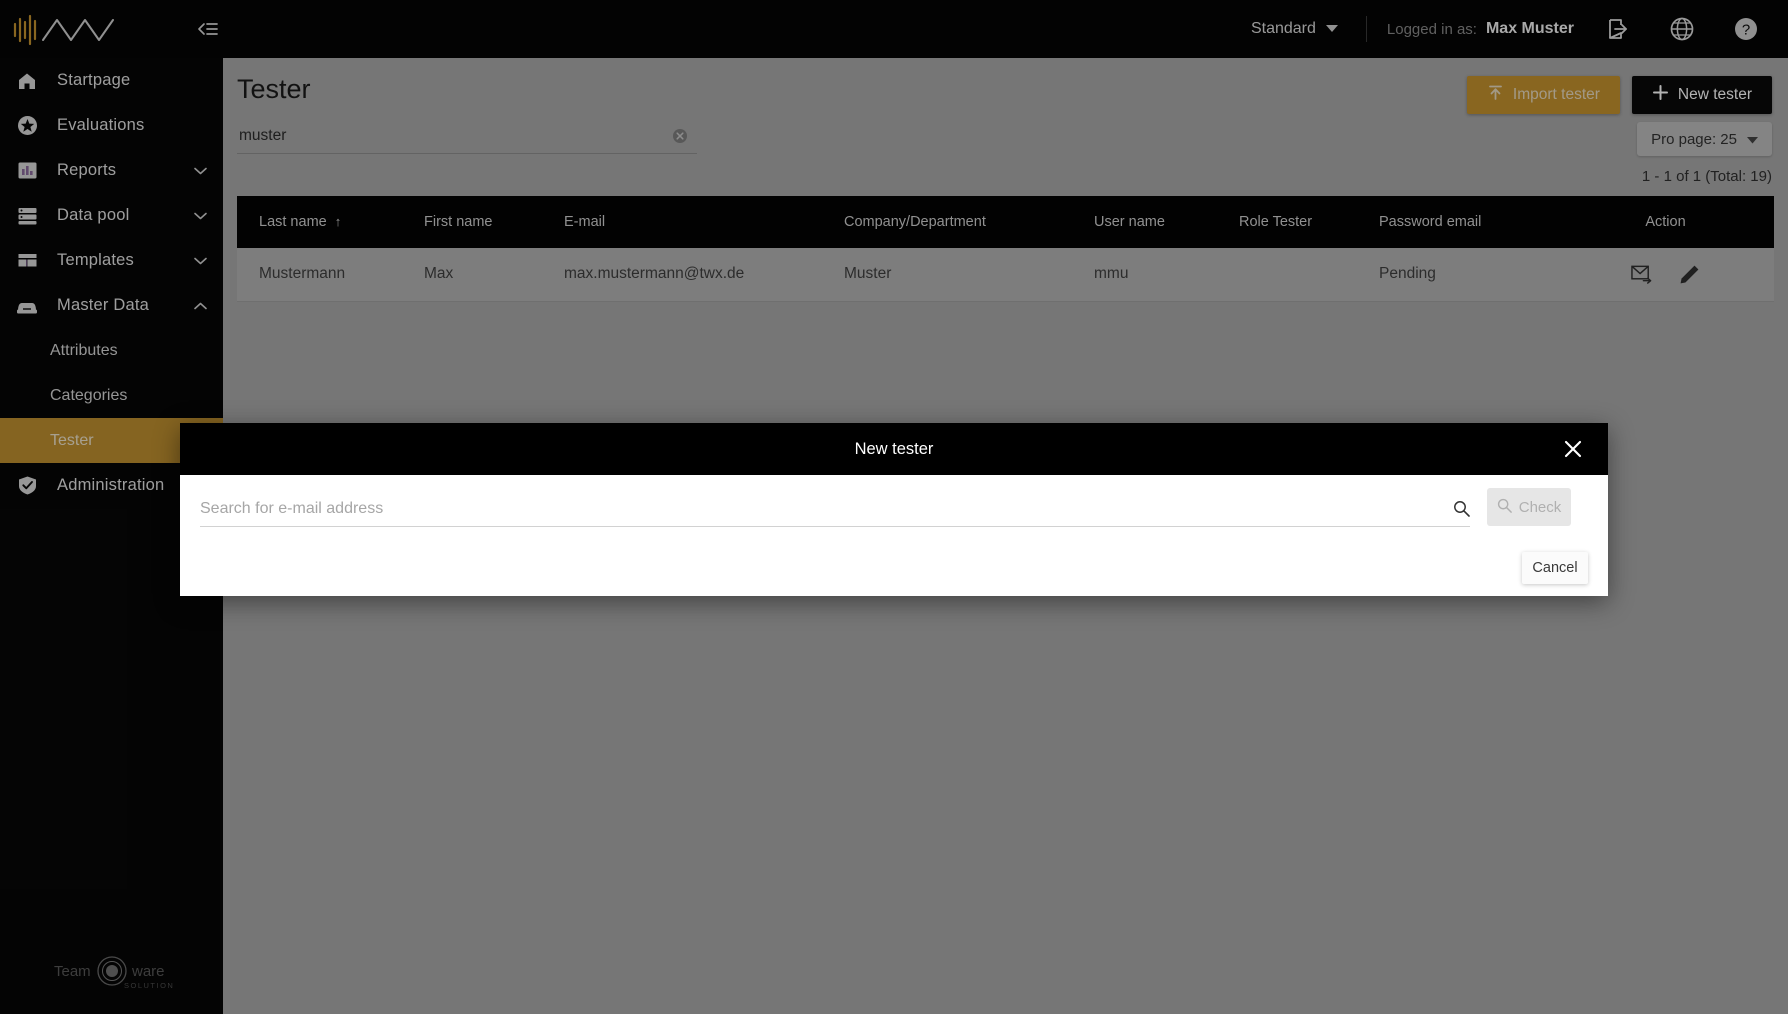  I want to click on cancel-button: Cancel, so click(1555, 568).